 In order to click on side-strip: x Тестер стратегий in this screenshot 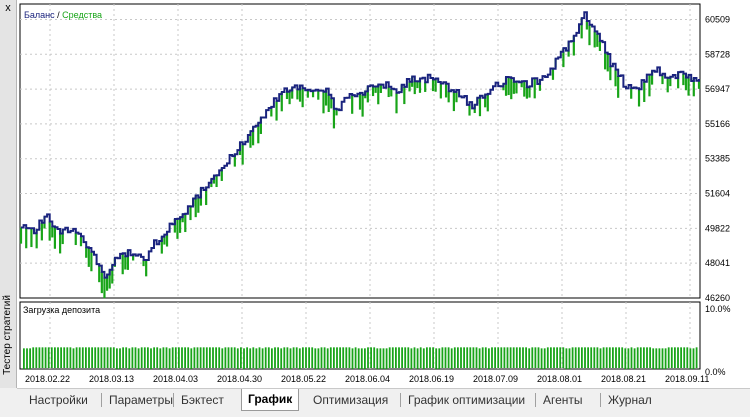, I will do `click(8, 194)`.